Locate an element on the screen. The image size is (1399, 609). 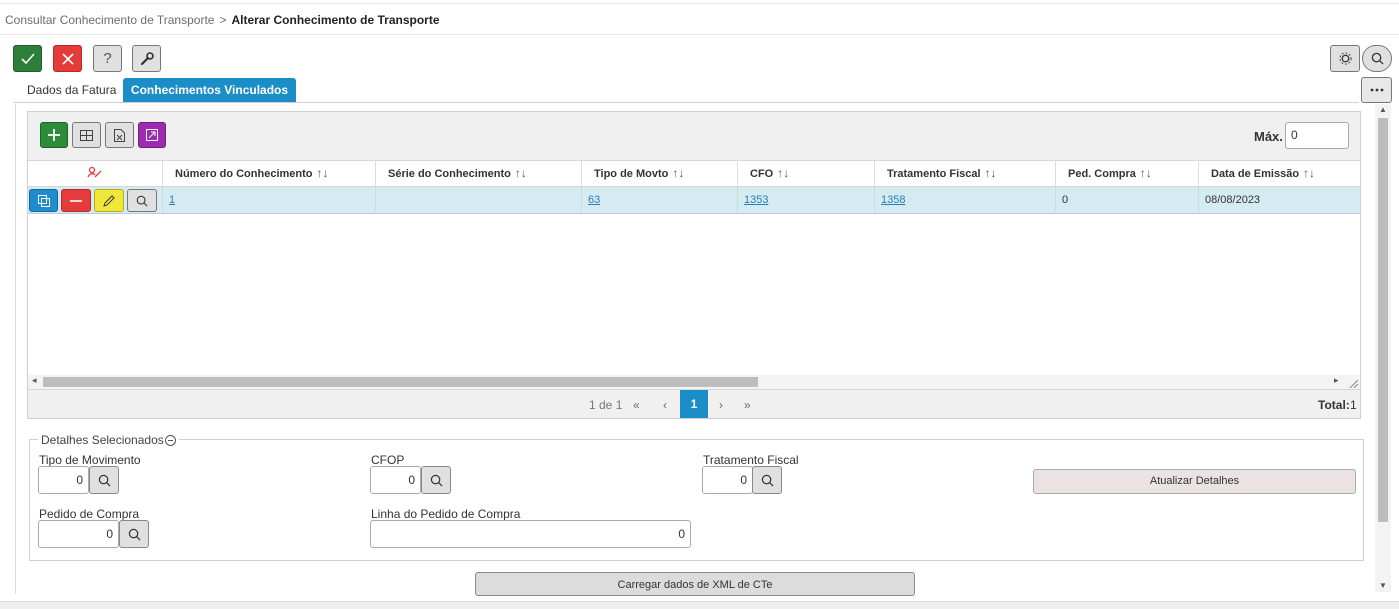
global-search-button is located at coordinates (1377, 58).